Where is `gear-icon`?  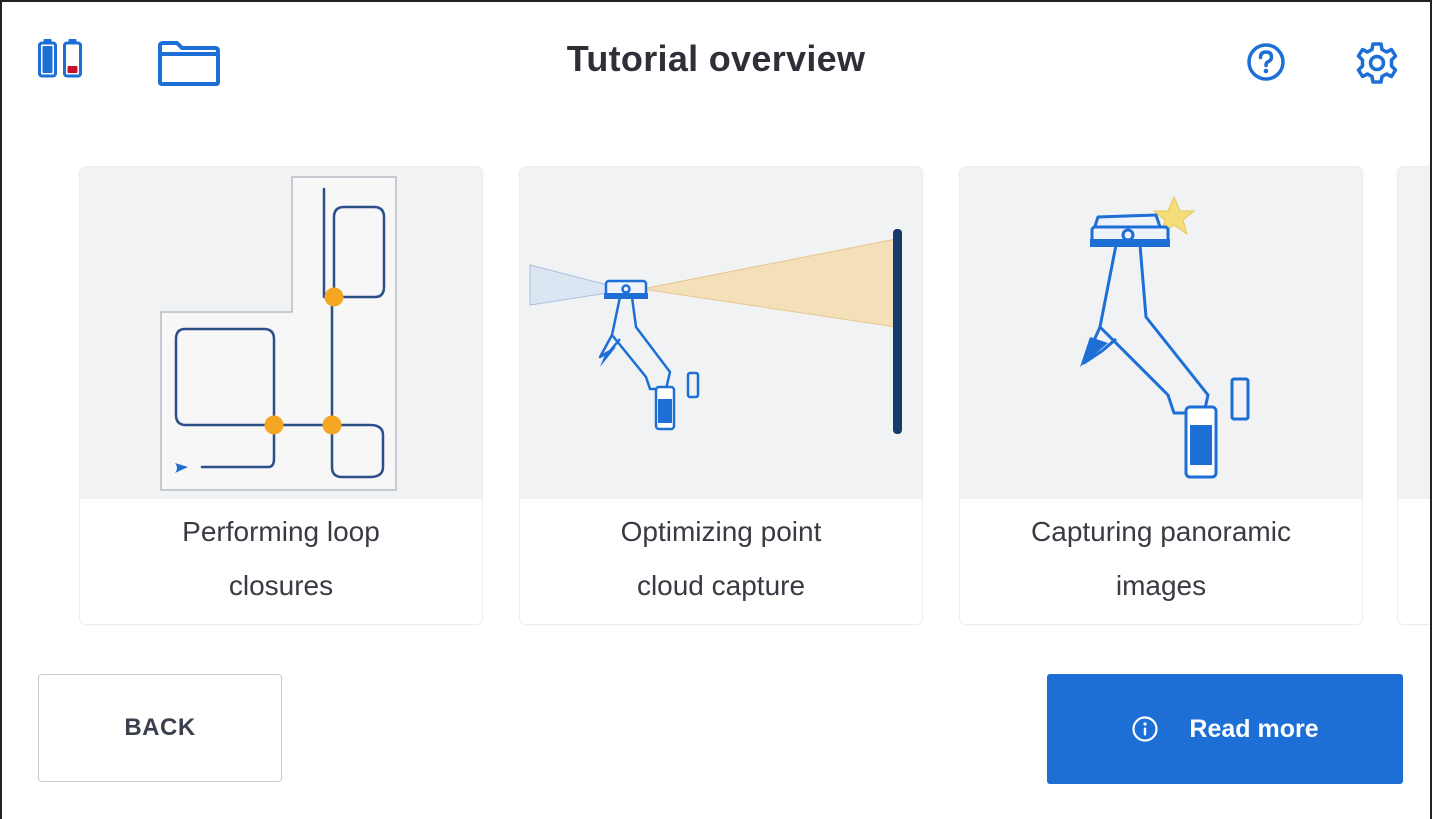 gear-icon is located at coordinates (1377, 63).